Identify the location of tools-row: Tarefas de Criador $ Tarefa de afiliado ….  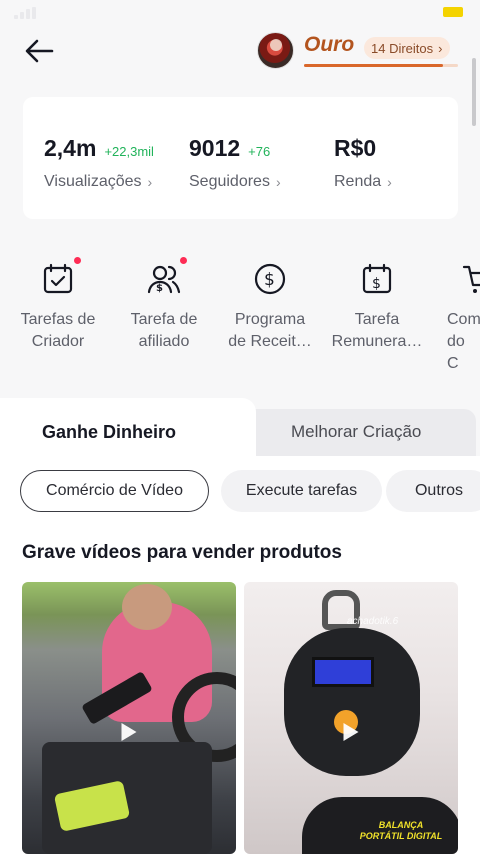
(240, 314).